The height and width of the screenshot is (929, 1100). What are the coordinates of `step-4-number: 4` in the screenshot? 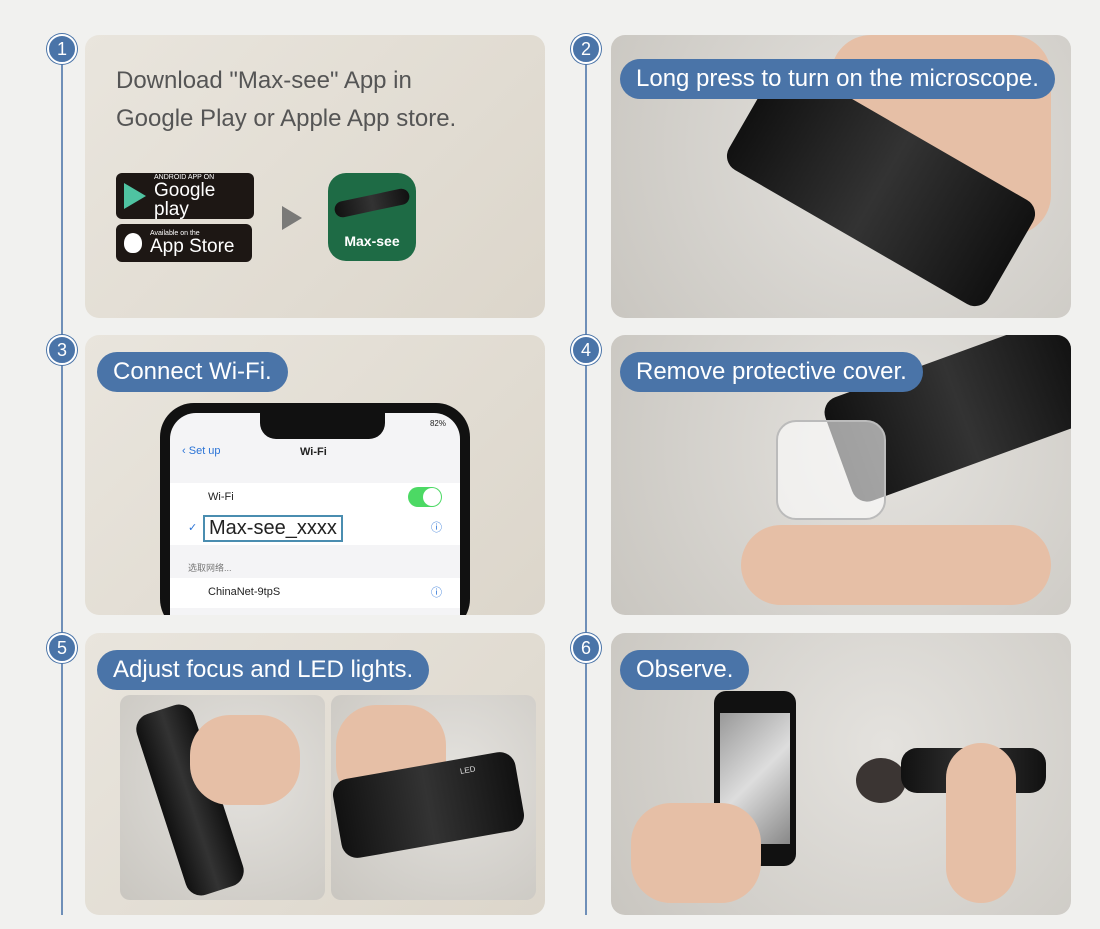 It's located at (586, 350).